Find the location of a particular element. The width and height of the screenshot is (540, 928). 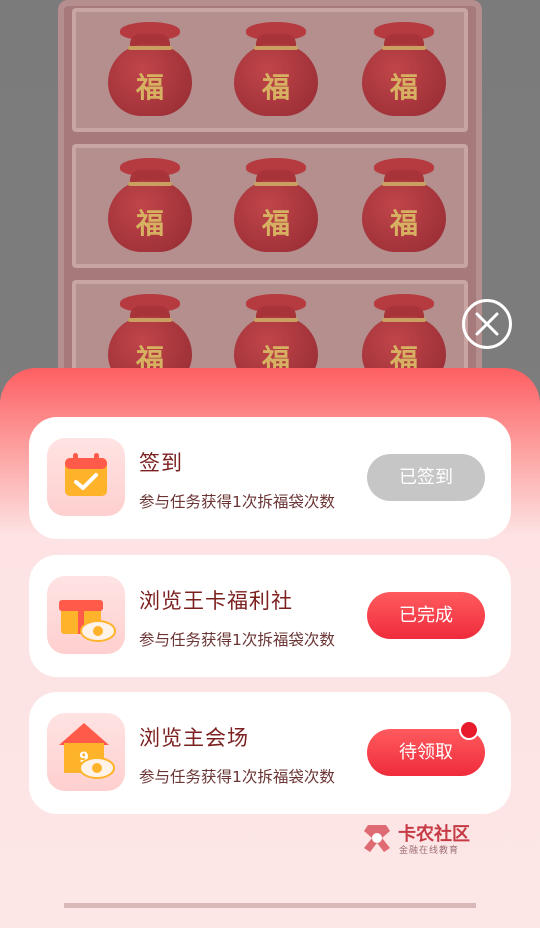

bottom-edge-strip is located at coordinates (270, 905).